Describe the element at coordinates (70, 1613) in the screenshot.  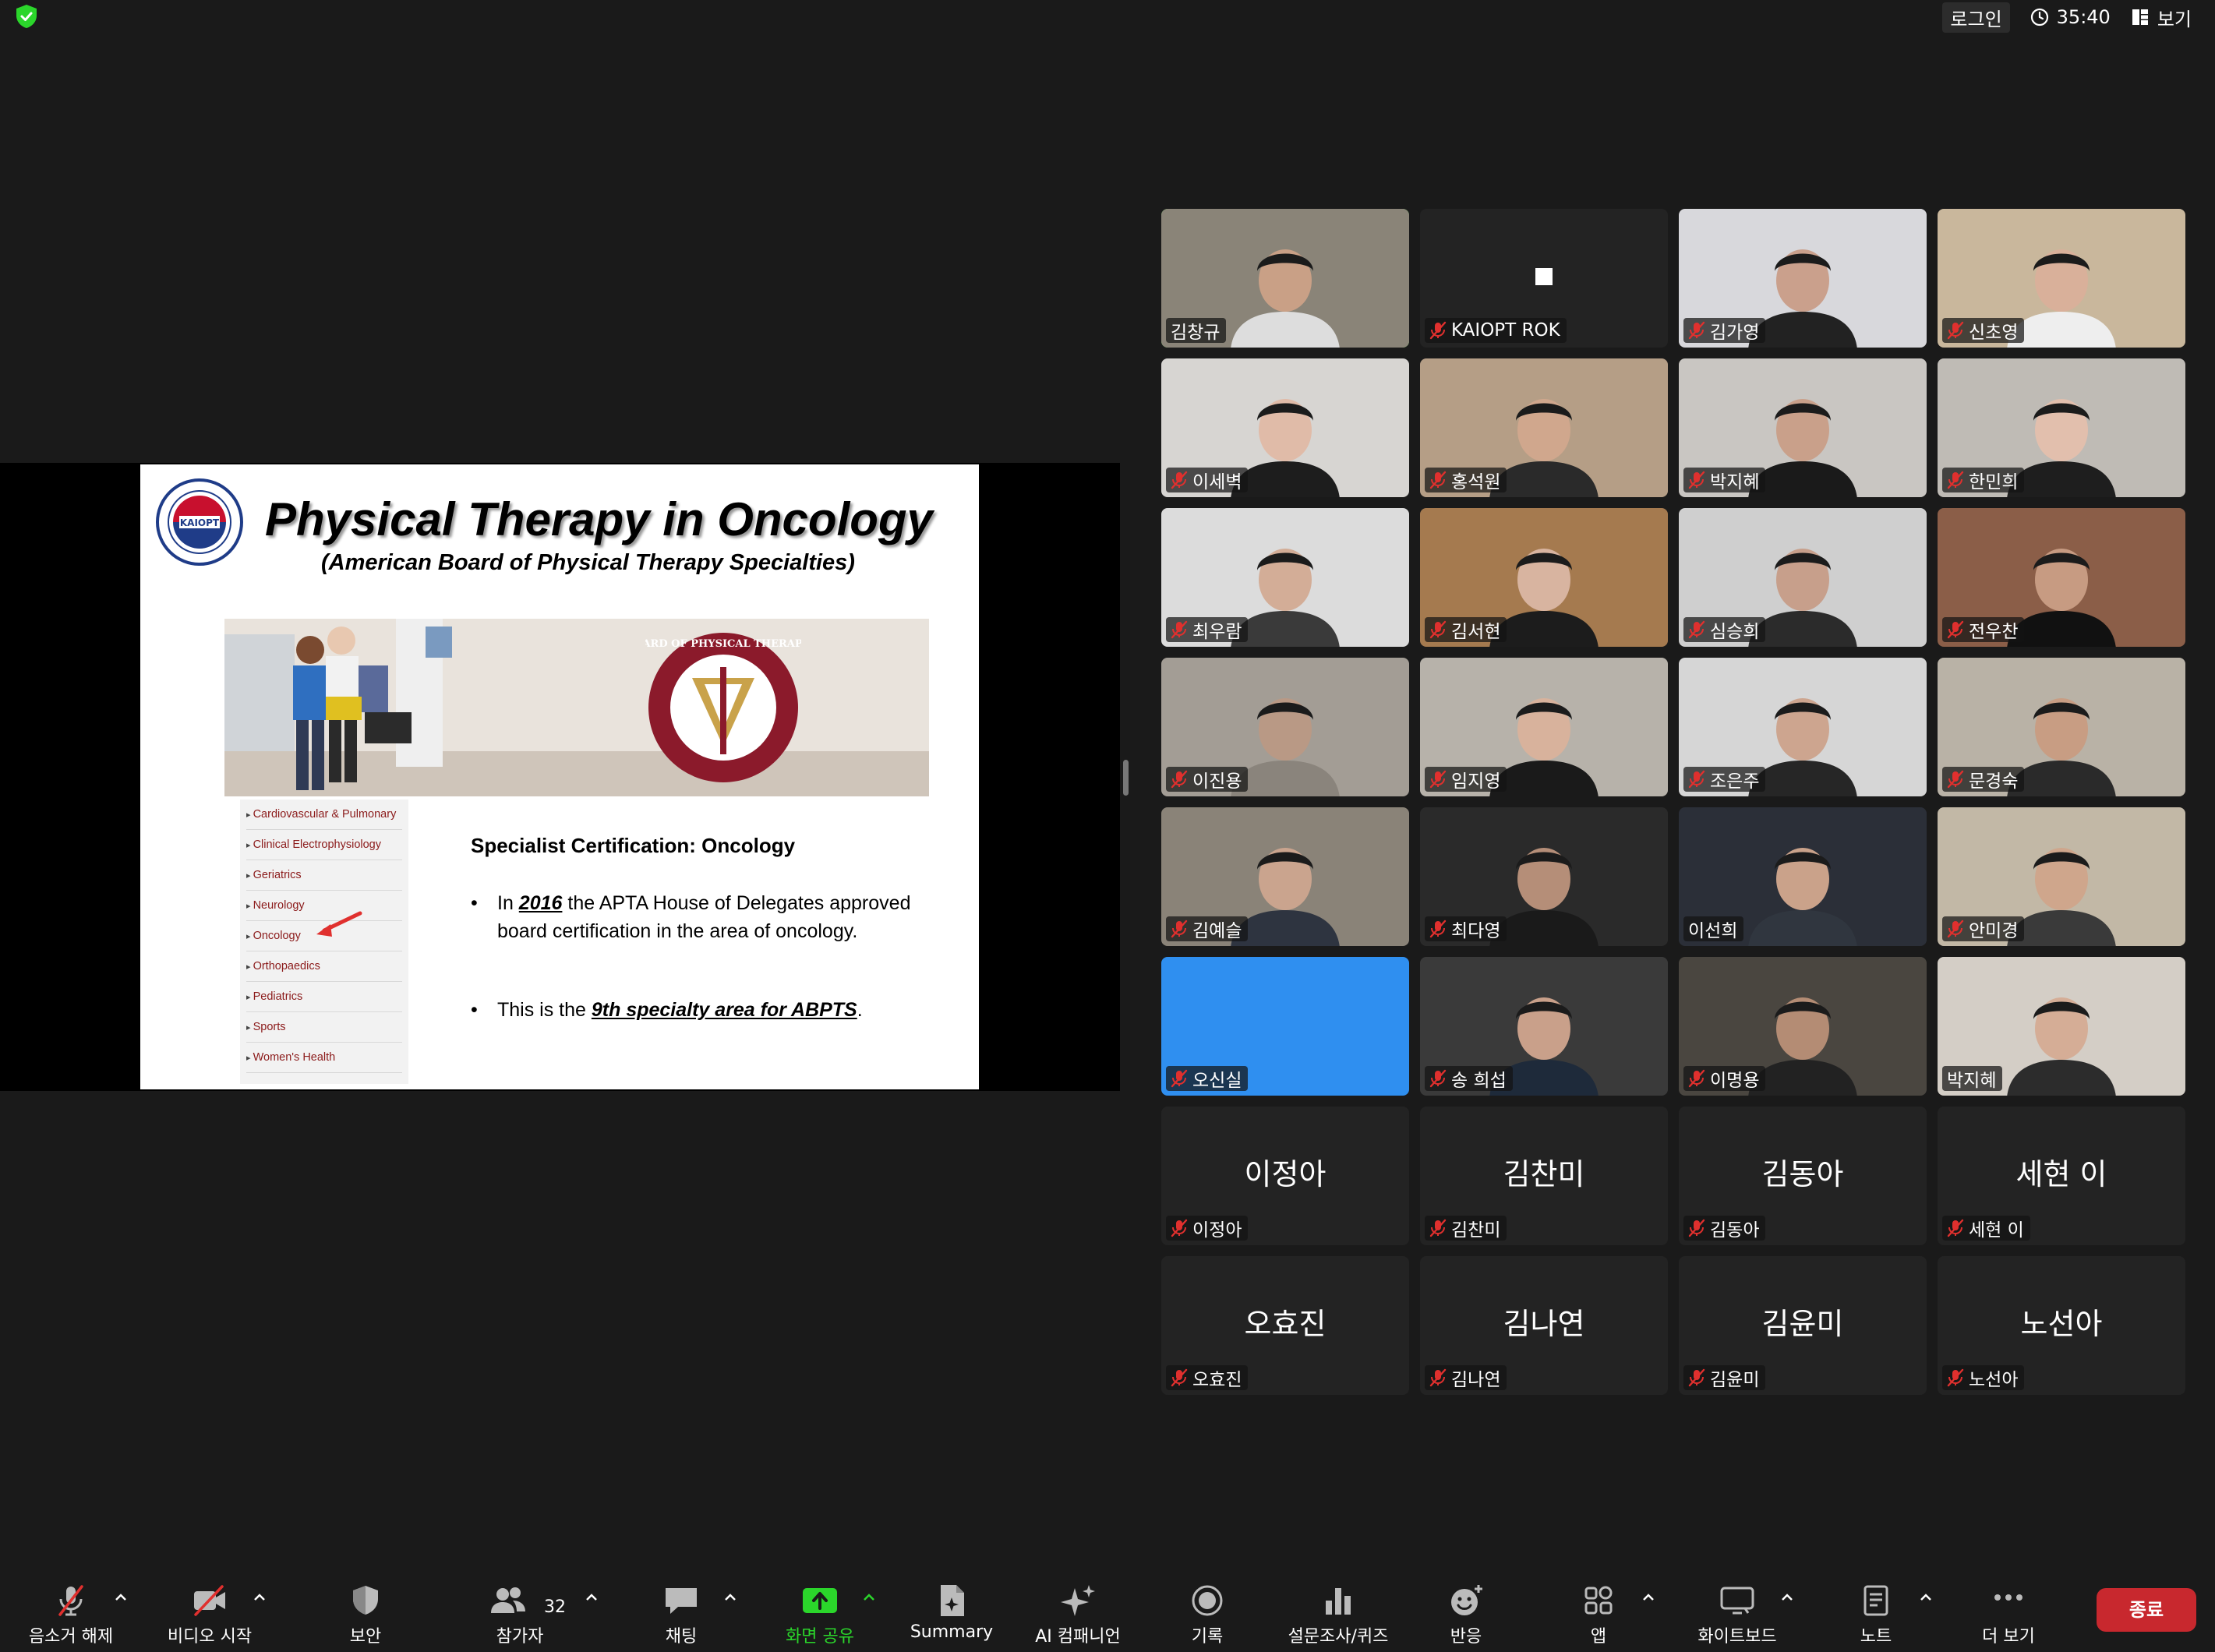
I see `unmute-button: 음소거 해제` at that location.